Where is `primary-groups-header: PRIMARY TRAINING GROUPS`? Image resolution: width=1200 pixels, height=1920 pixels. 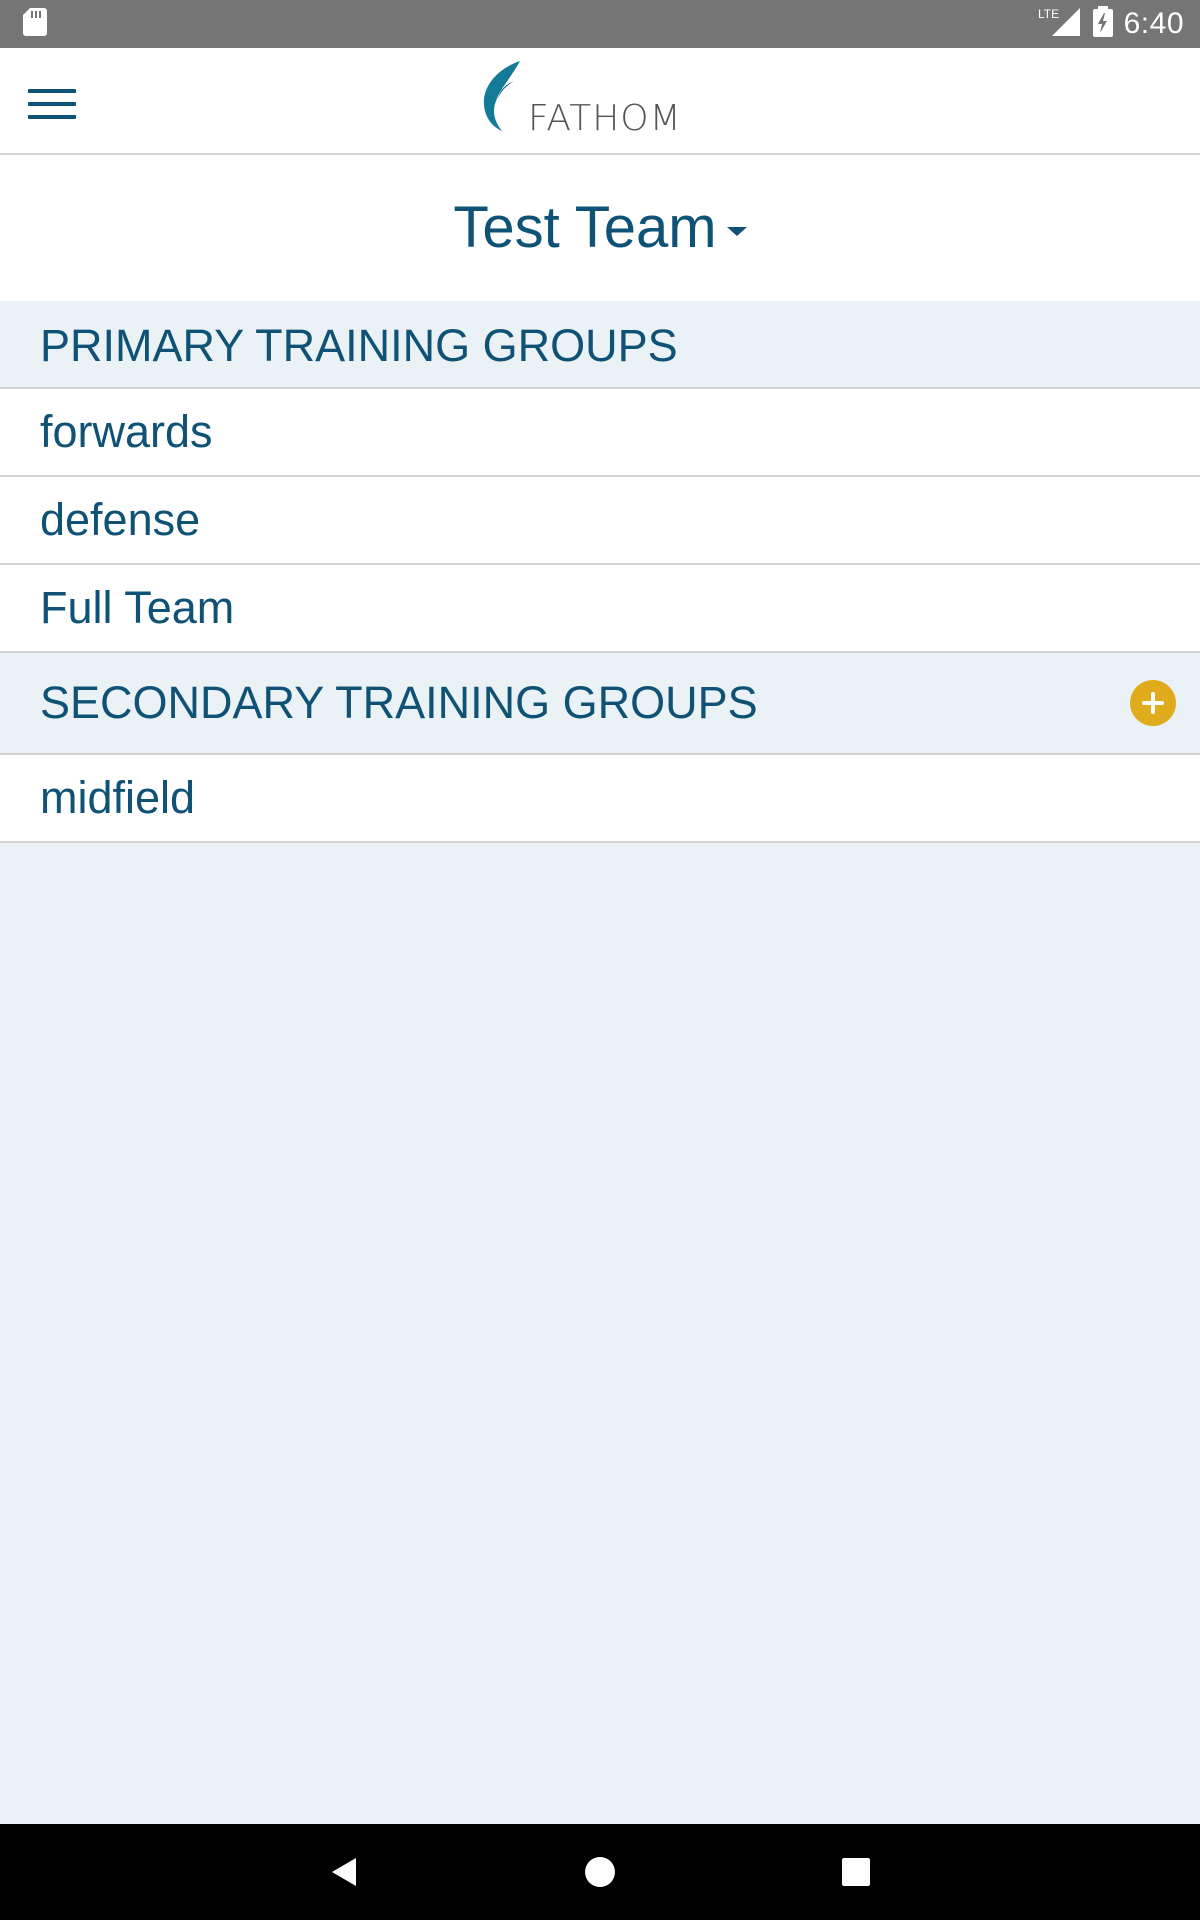 primary-groups-header: PRIMARY TRAINING GROUPS is located at coordinates (600, 345).